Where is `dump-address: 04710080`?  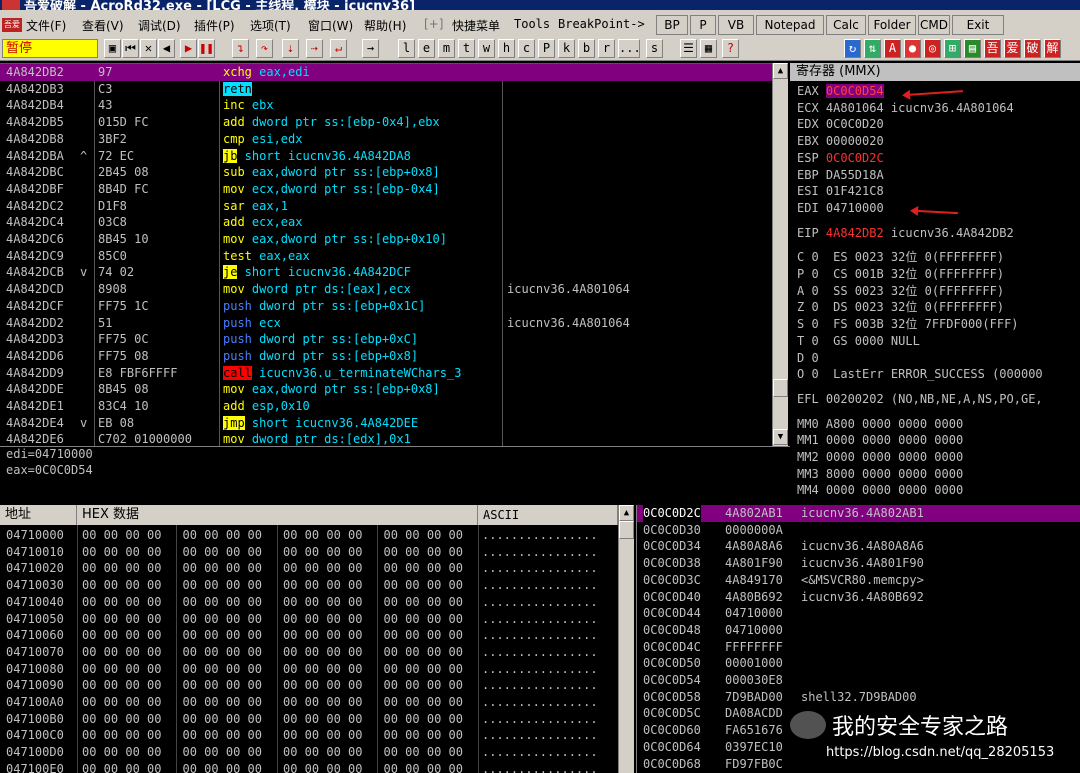 dump-address: 04710080 is located at coordinates (35, 669).